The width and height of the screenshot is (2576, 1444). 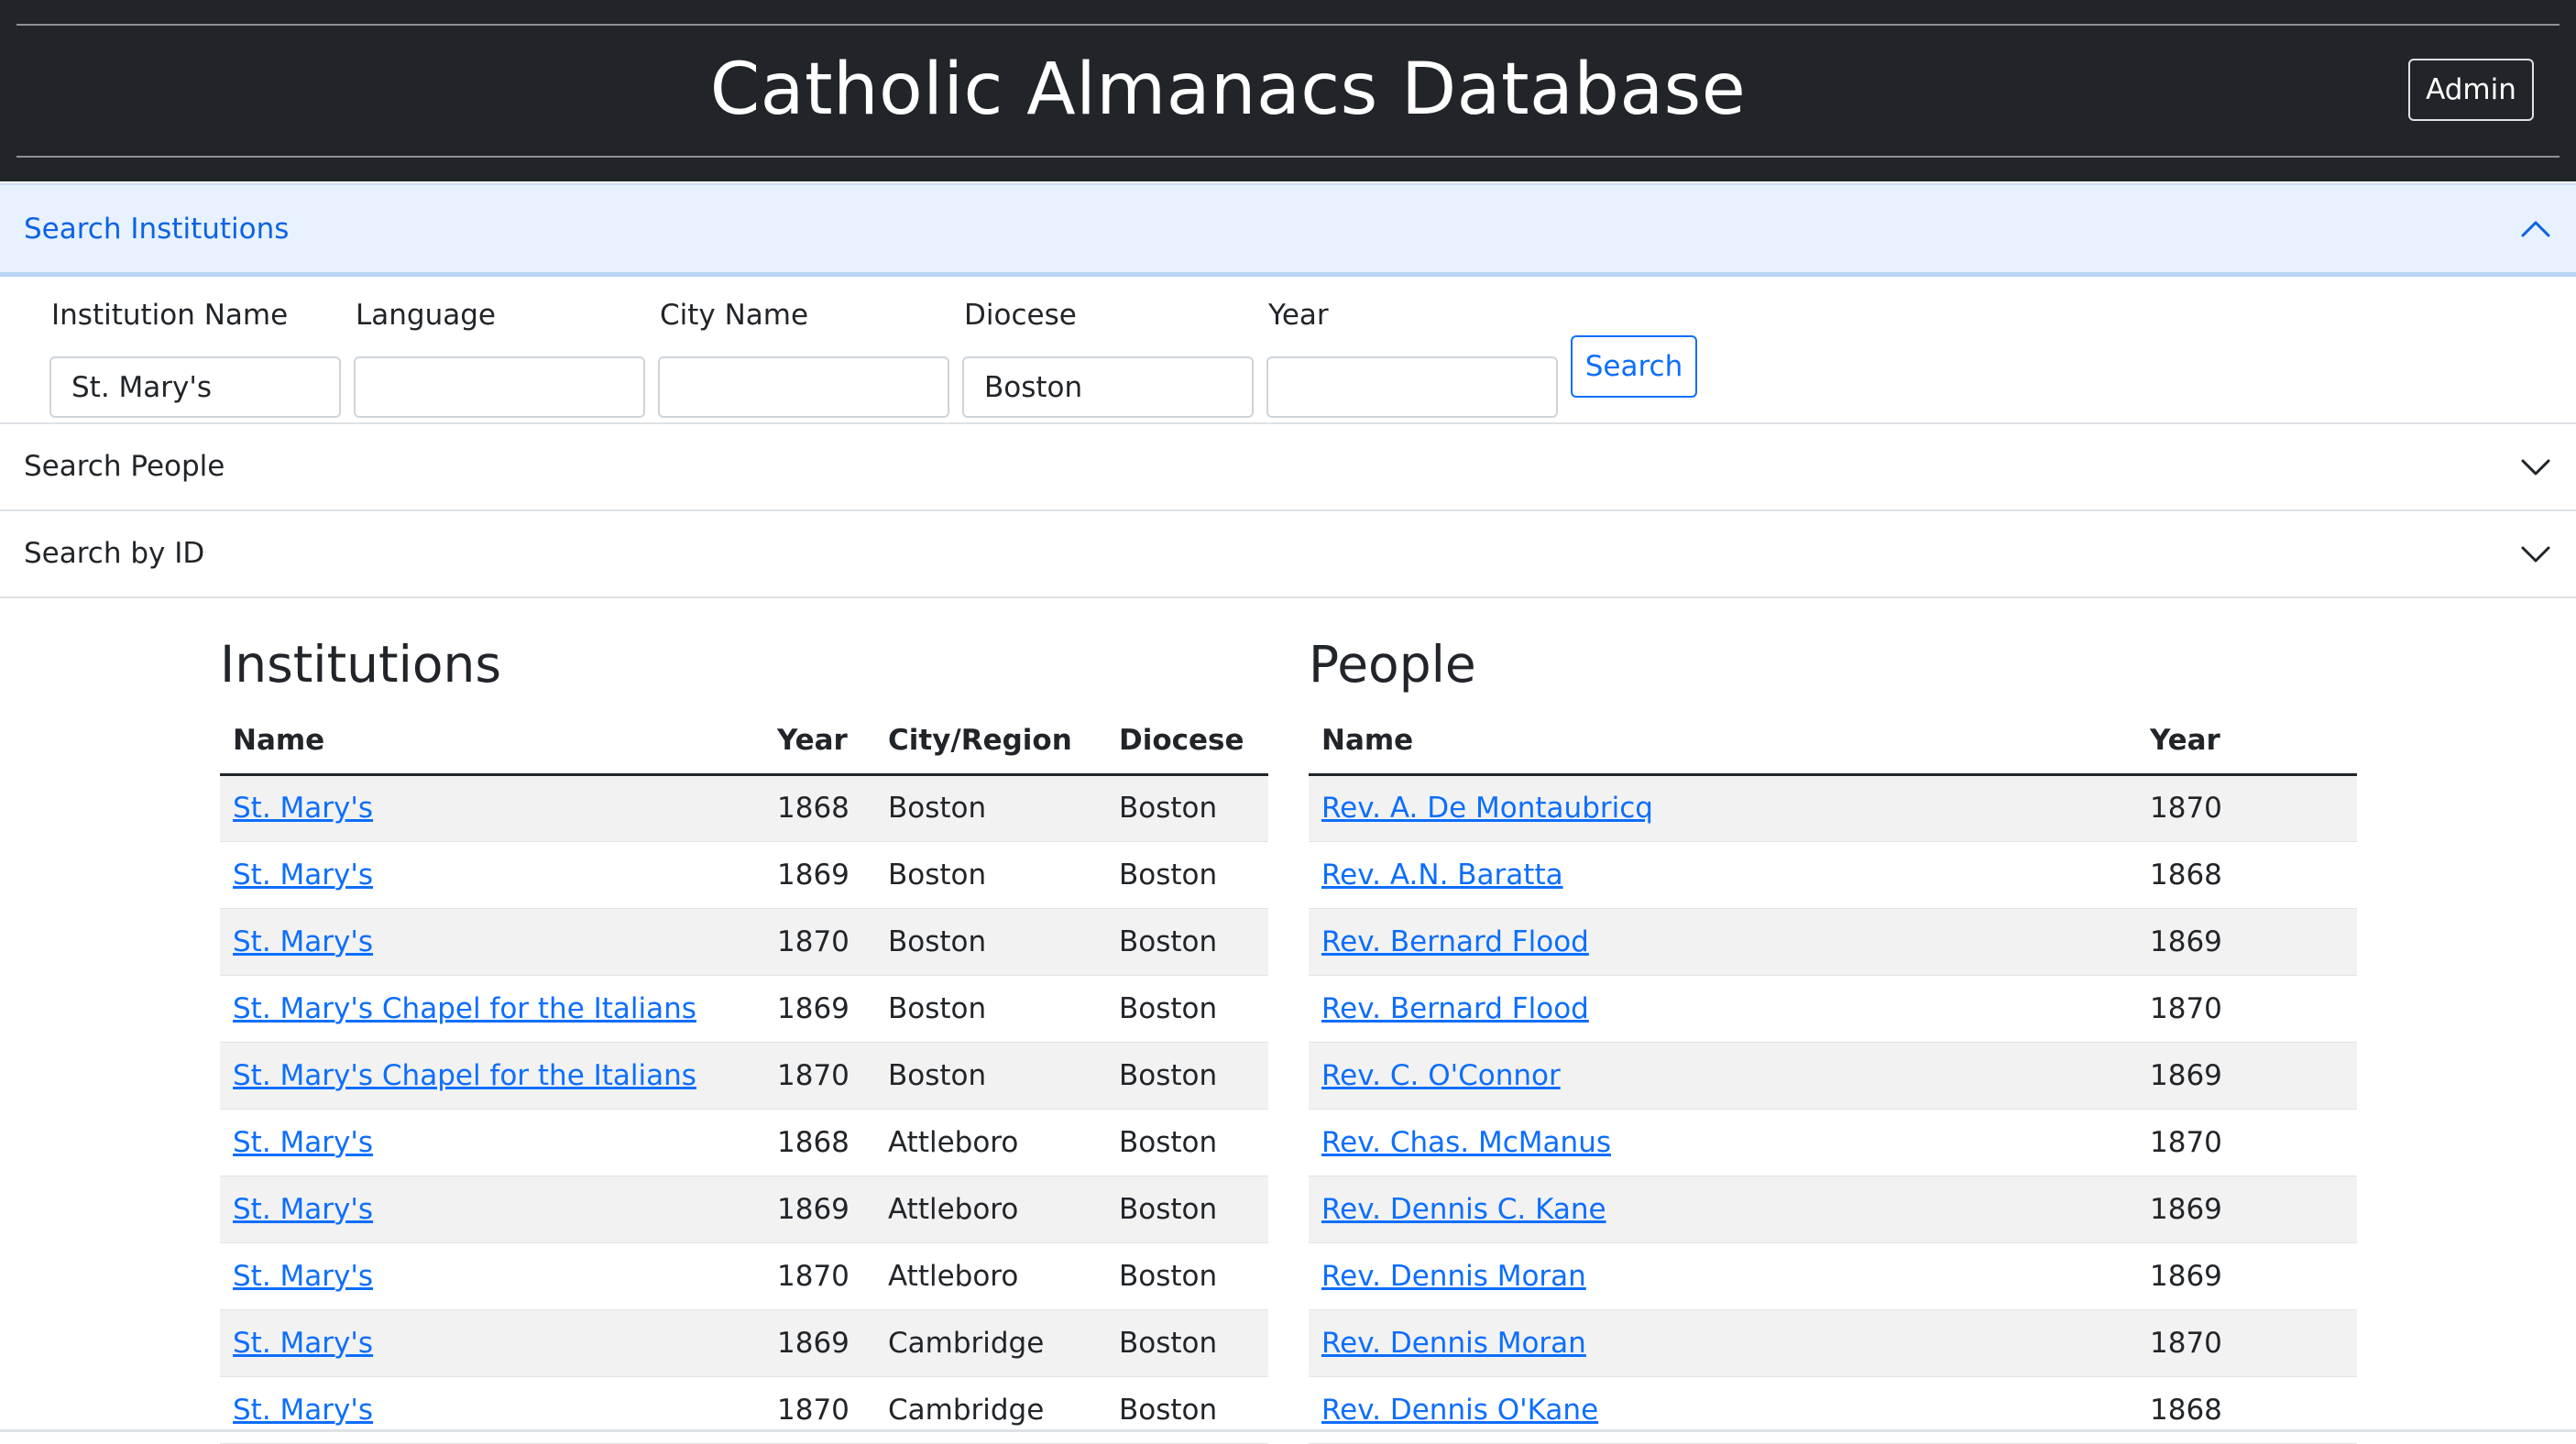 I want to click on table-row: Rev. Chas. McManus 1870, so click(x=1833, y=1143).